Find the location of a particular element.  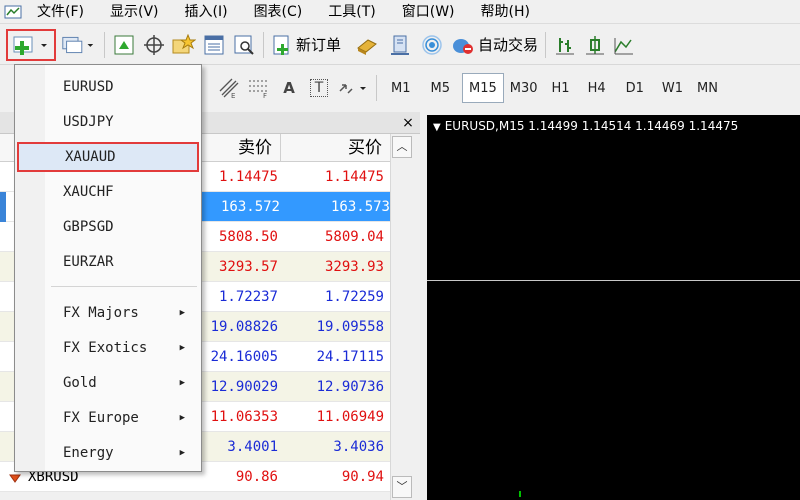

data-window-icon is located at coordinates (214, 44).